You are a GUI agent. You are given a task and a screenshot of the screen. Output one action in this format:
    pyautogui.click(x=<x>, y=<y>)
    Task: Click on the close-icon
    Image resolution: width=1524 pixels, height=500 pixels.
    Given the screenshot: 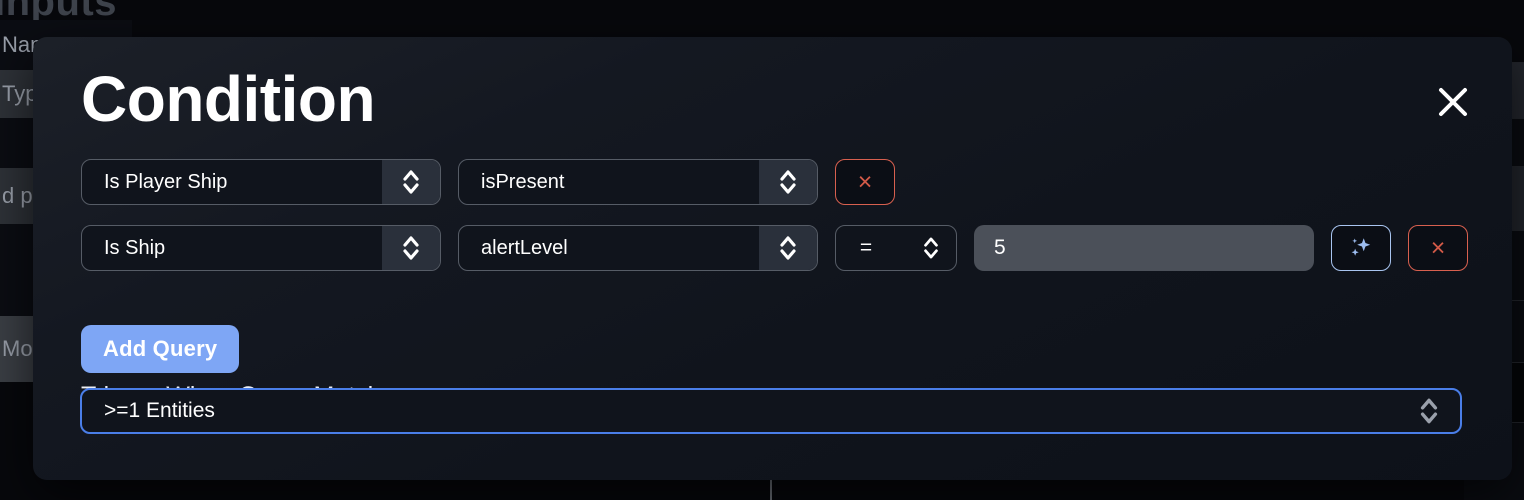 What is the action you would take?
    pyautogui.click(x=1453, y=102)
    